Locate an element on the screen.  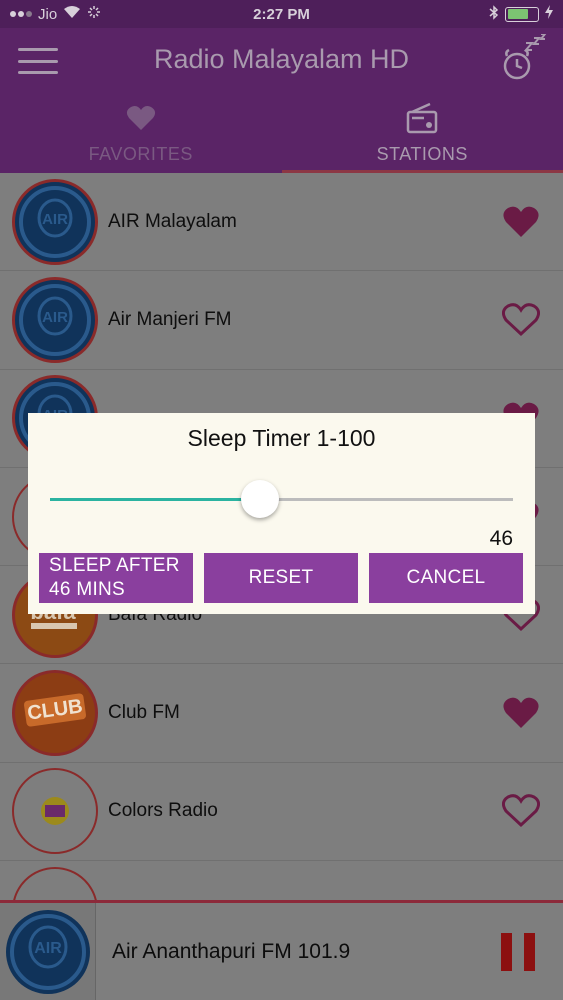
bluetooth-icon is located at coordinates (494, 14).